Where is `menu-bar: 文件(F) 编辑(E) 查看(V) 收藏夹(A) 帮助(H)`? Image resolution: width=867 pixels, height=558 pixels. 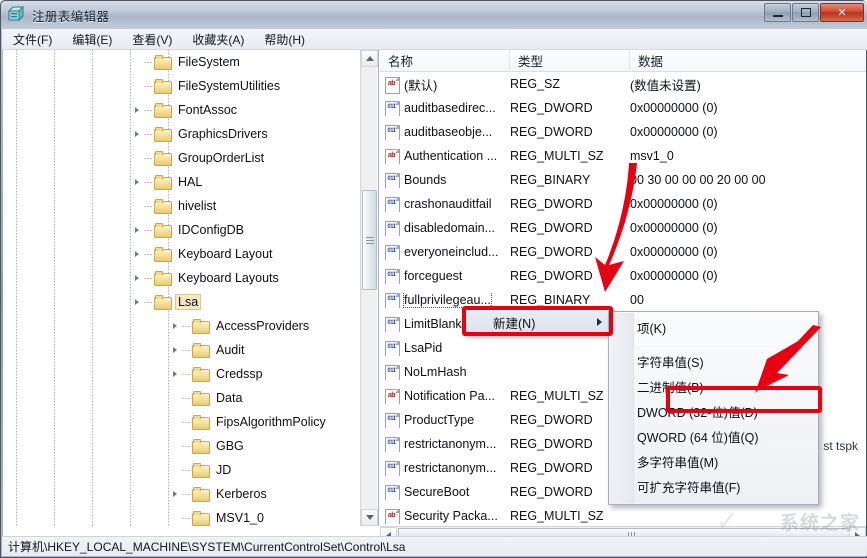
menu-bar: 文件(F) 编辑(E) 查看(V) 收藏夹(A) 帮助(H) is located at coordinates (434, 39).